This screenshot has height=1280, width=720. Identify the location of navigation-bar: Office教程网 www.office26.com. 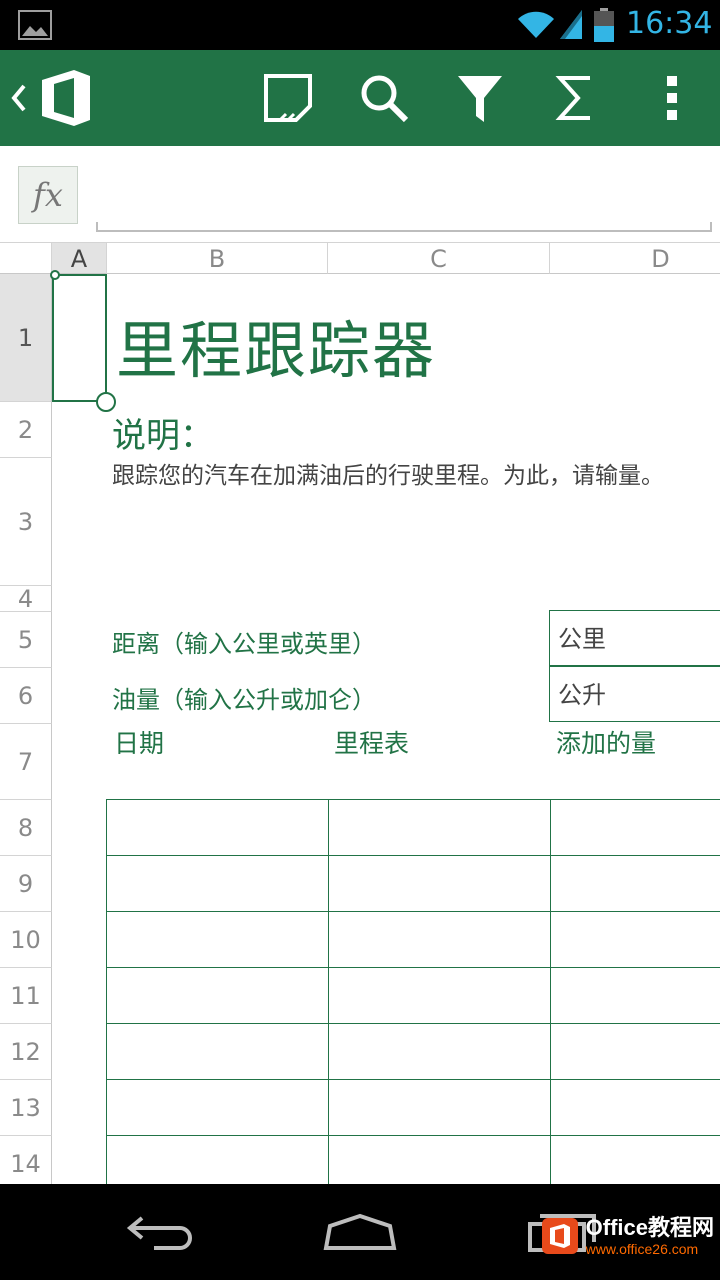
(360, 1232).